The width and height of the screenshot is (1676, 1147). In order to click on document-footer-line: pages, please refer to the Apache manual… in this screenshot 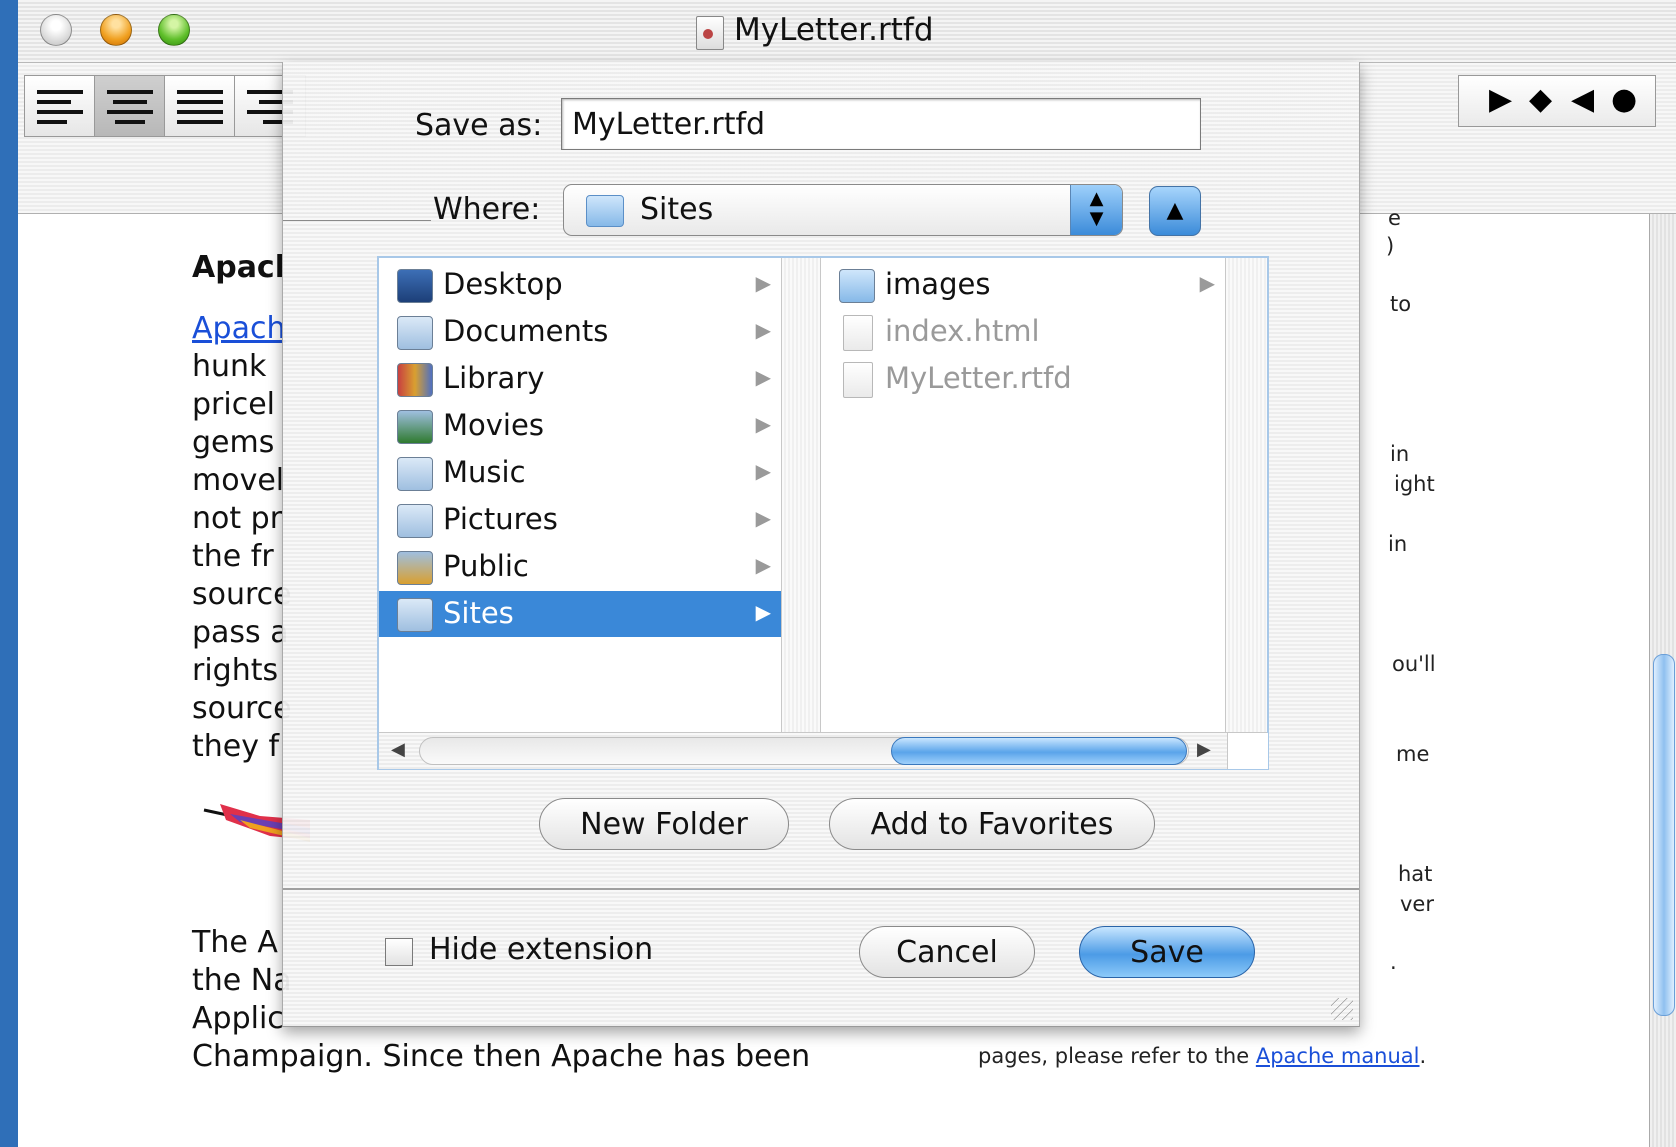, I will do `click(1202, 1056)`.